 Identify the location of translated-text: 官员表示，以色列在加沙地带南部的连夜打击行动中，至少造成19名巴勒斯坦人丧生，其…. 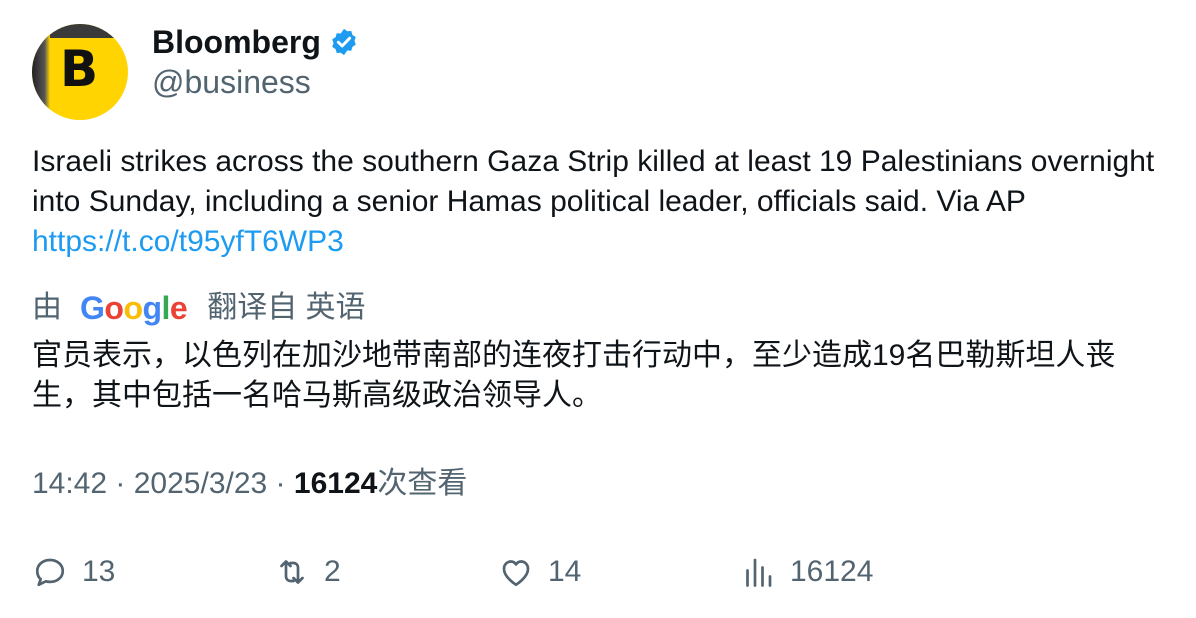
(574, 375).